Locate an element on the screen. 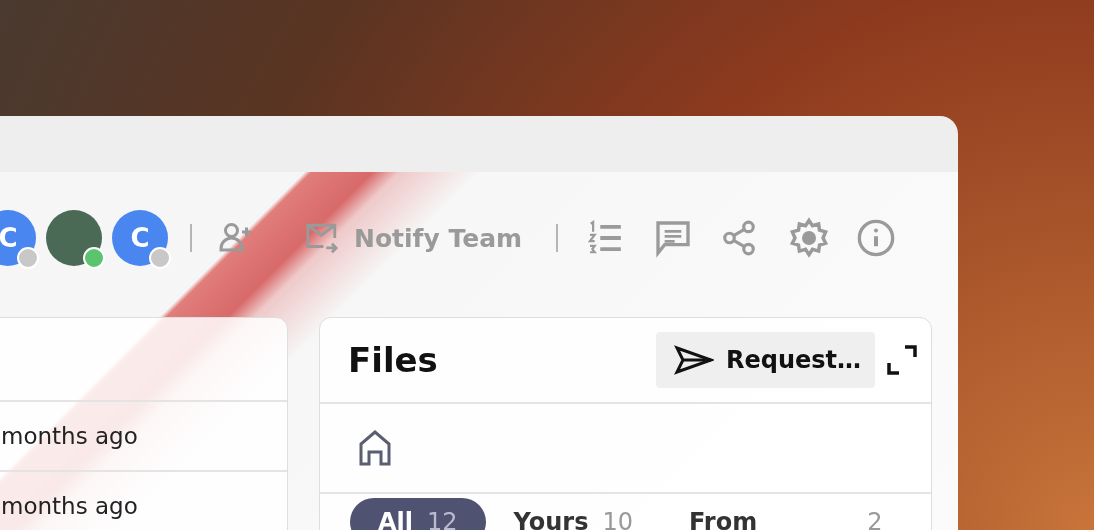  home-icon is located at coordinates (375, 448).